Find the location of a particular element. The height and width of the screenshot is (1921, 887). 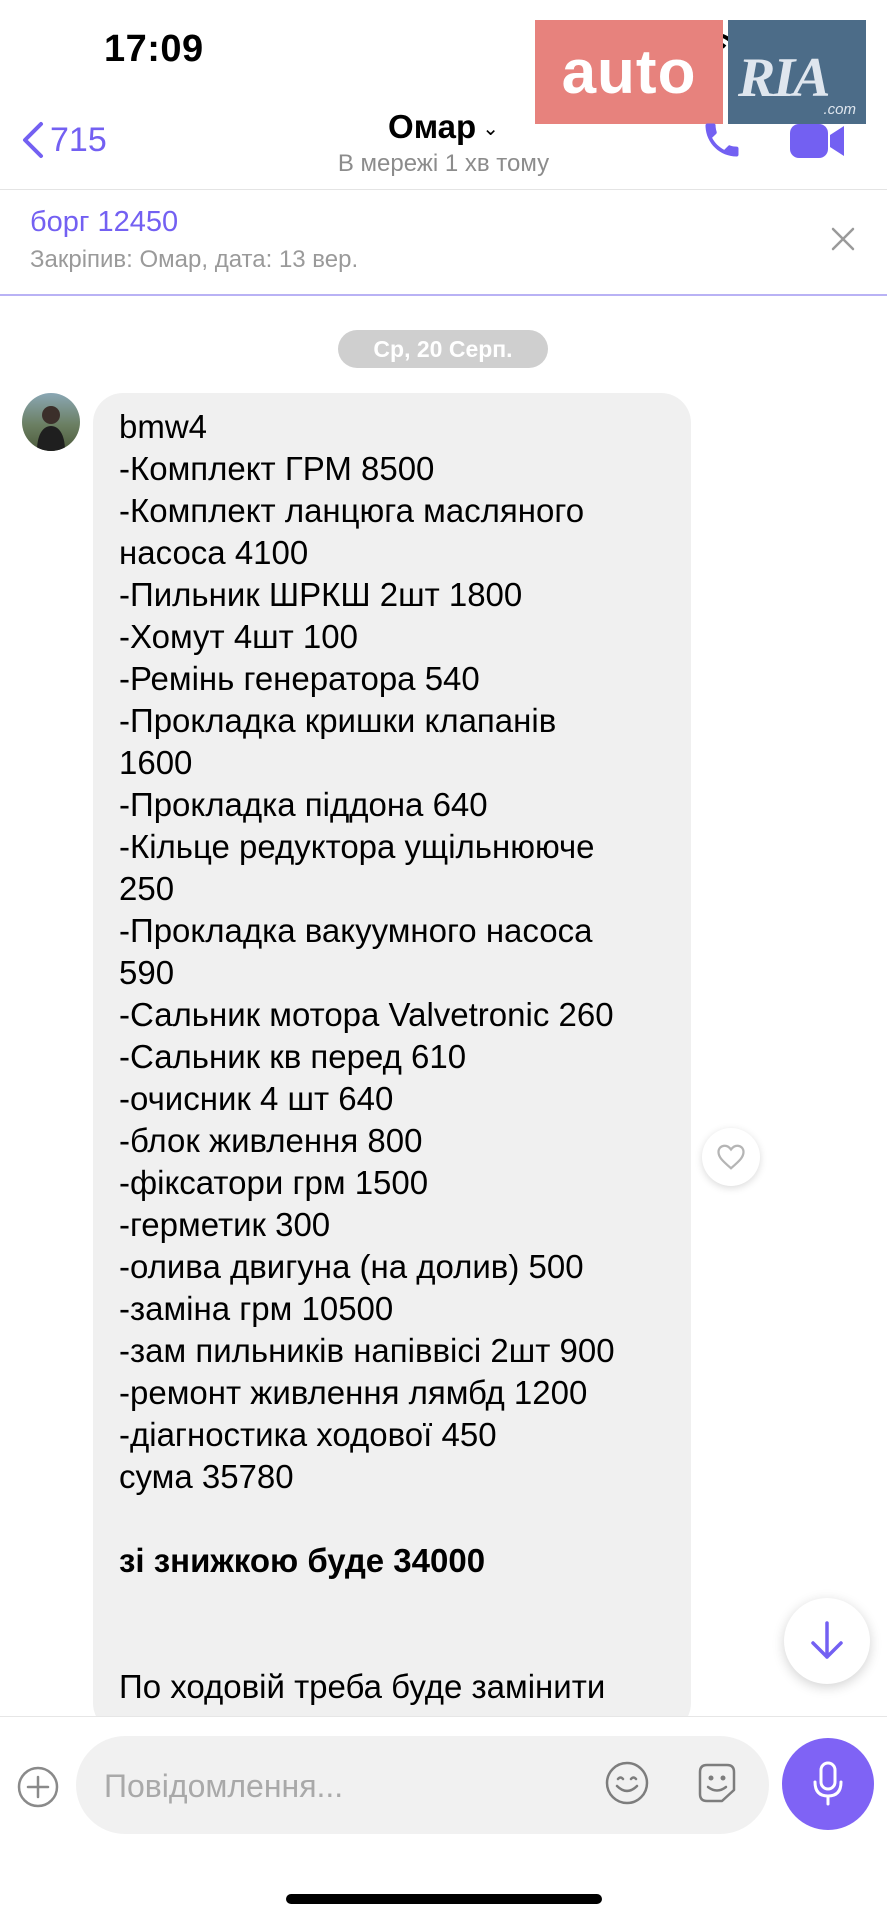

ria-text: RIA is located at coordinates (784, 78).